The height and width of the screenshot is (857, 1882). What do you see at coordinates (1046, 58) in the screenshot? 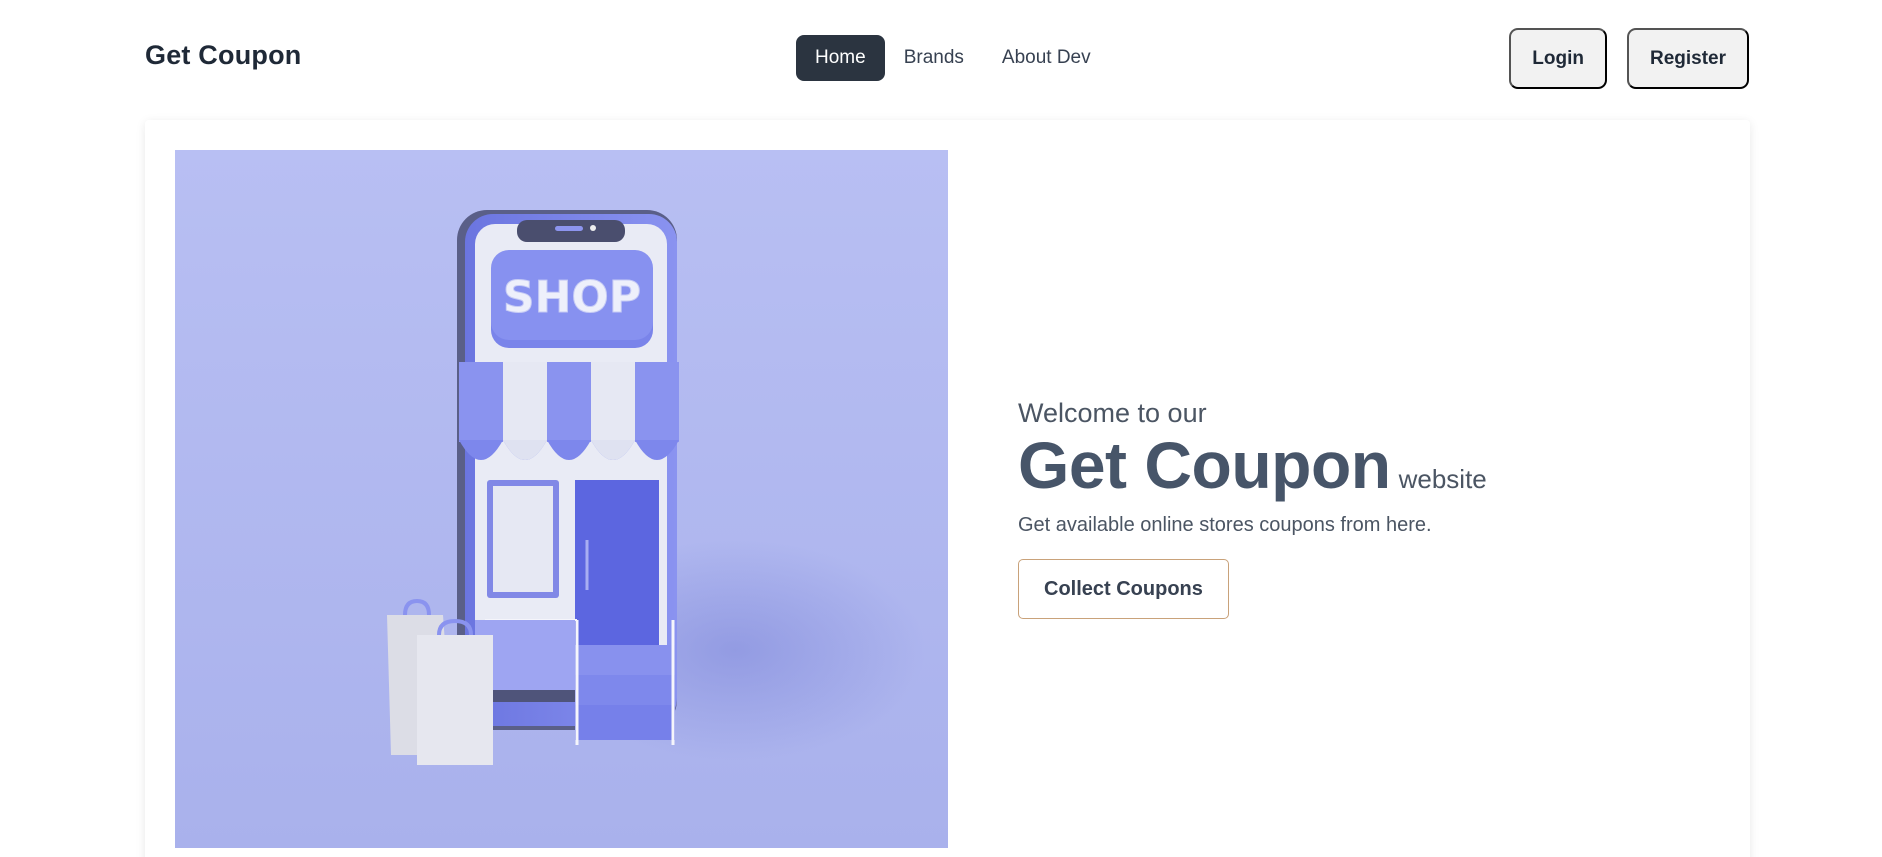
I see `nav-about-dev: About Dev` at bounding box center [1046, 58].